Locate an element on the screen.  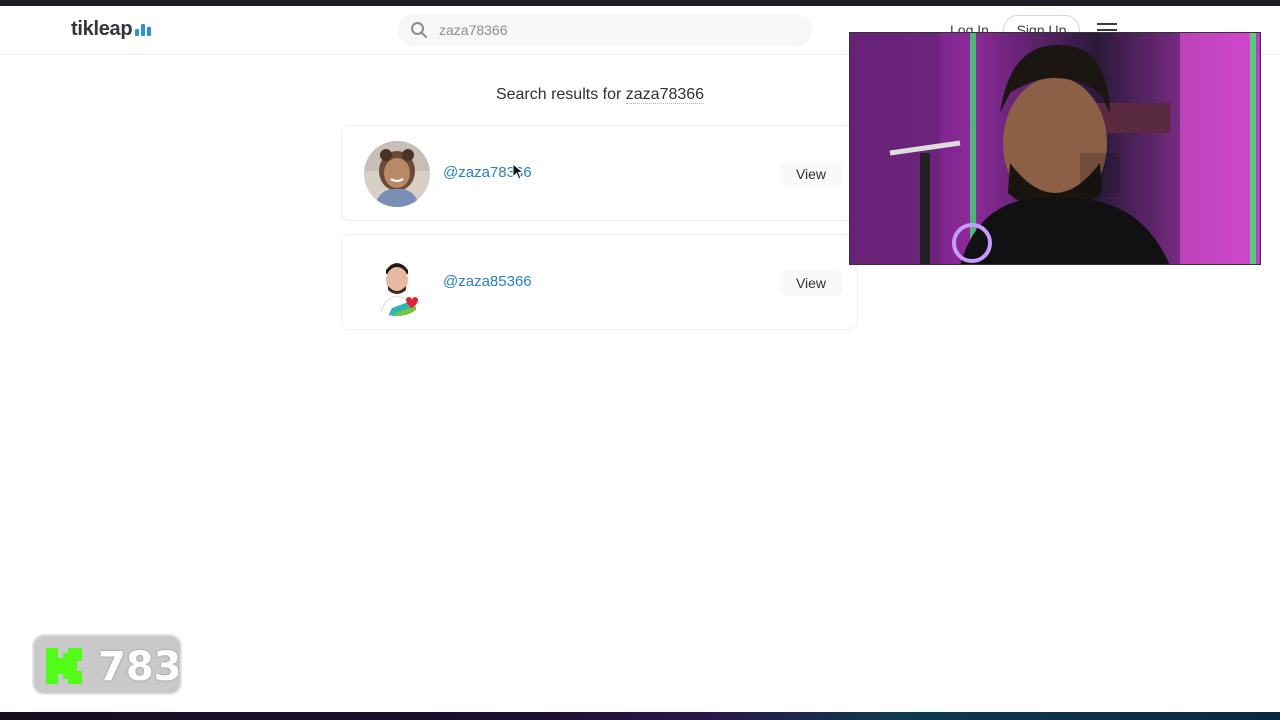
results-query: zaza78366 is located at coordinates (665, 95).